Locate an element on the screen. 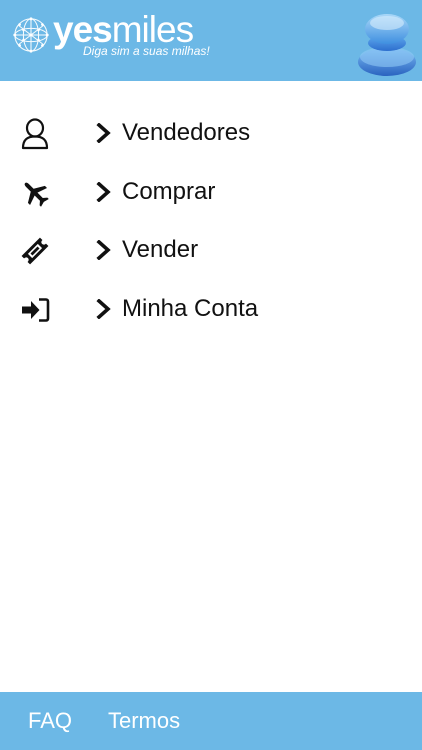 This screenshot has width=422, height=750. menu-item-label: Vender is located at coordinates (160, 249).